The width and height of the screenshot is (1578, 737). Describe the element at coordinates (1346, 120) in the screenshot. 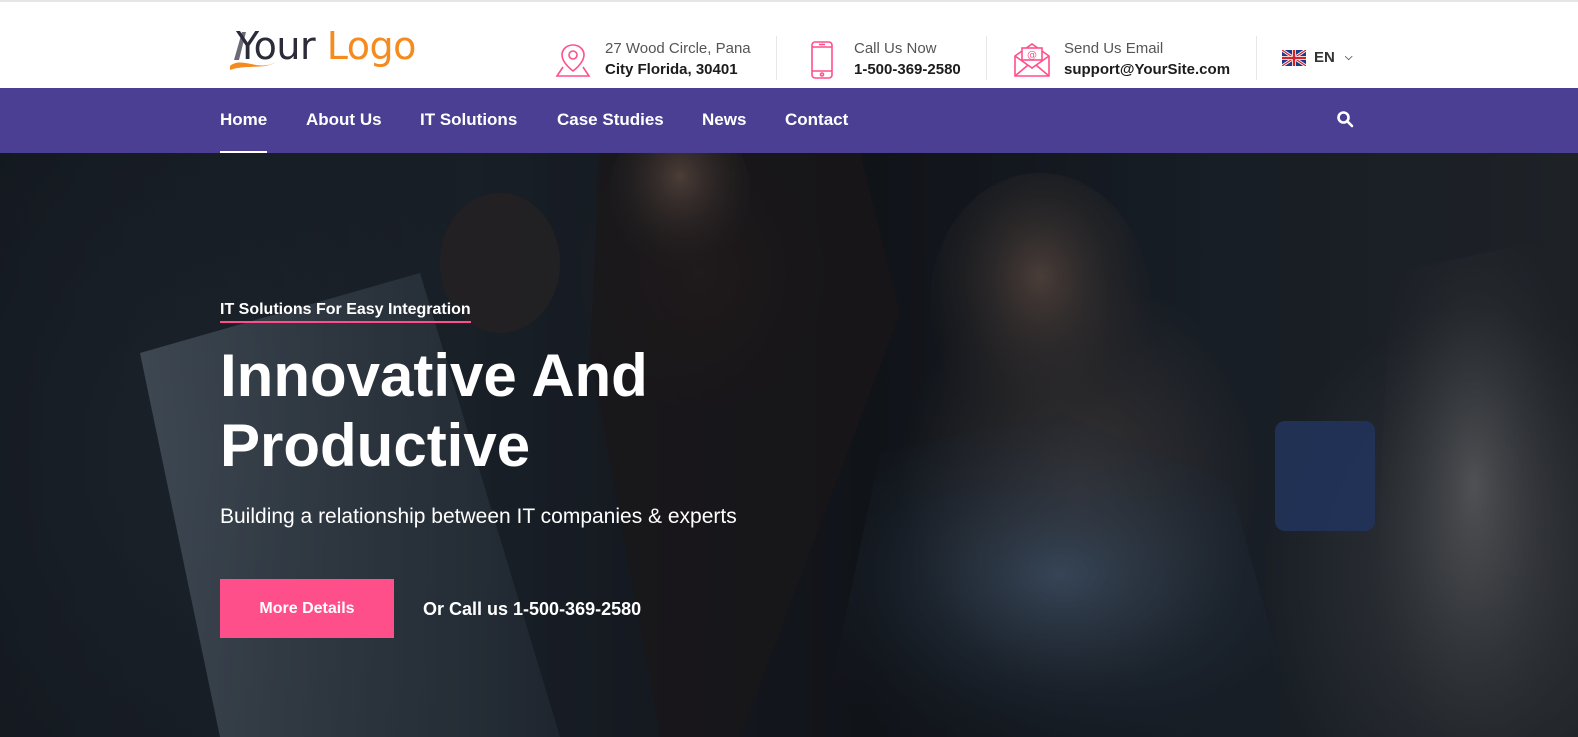

I see `search-icon` at that location.